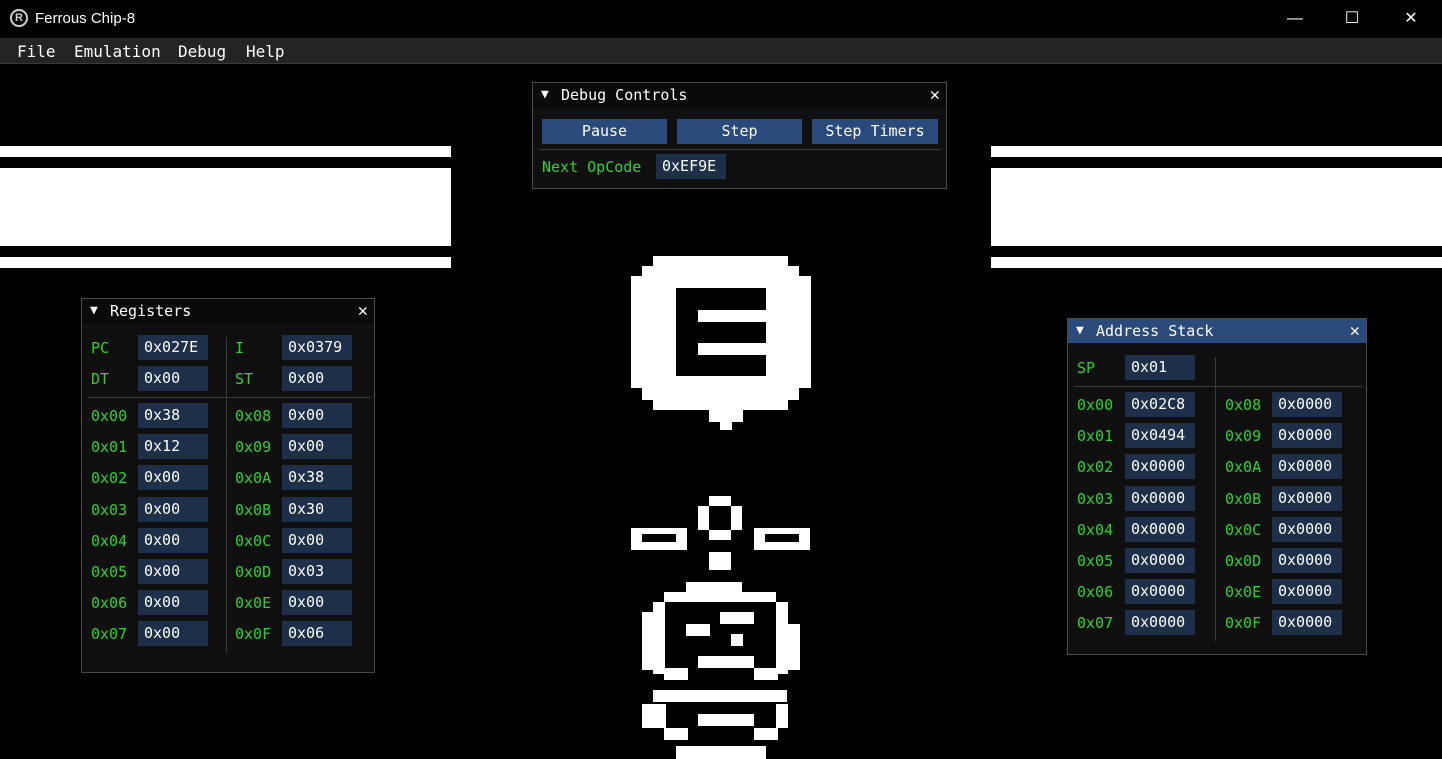 The height and width of the screenshot is (759, 1442). I want to click on title-bar: R Ferrous Chip-8 — ☐ ✕, so click(721, 19).